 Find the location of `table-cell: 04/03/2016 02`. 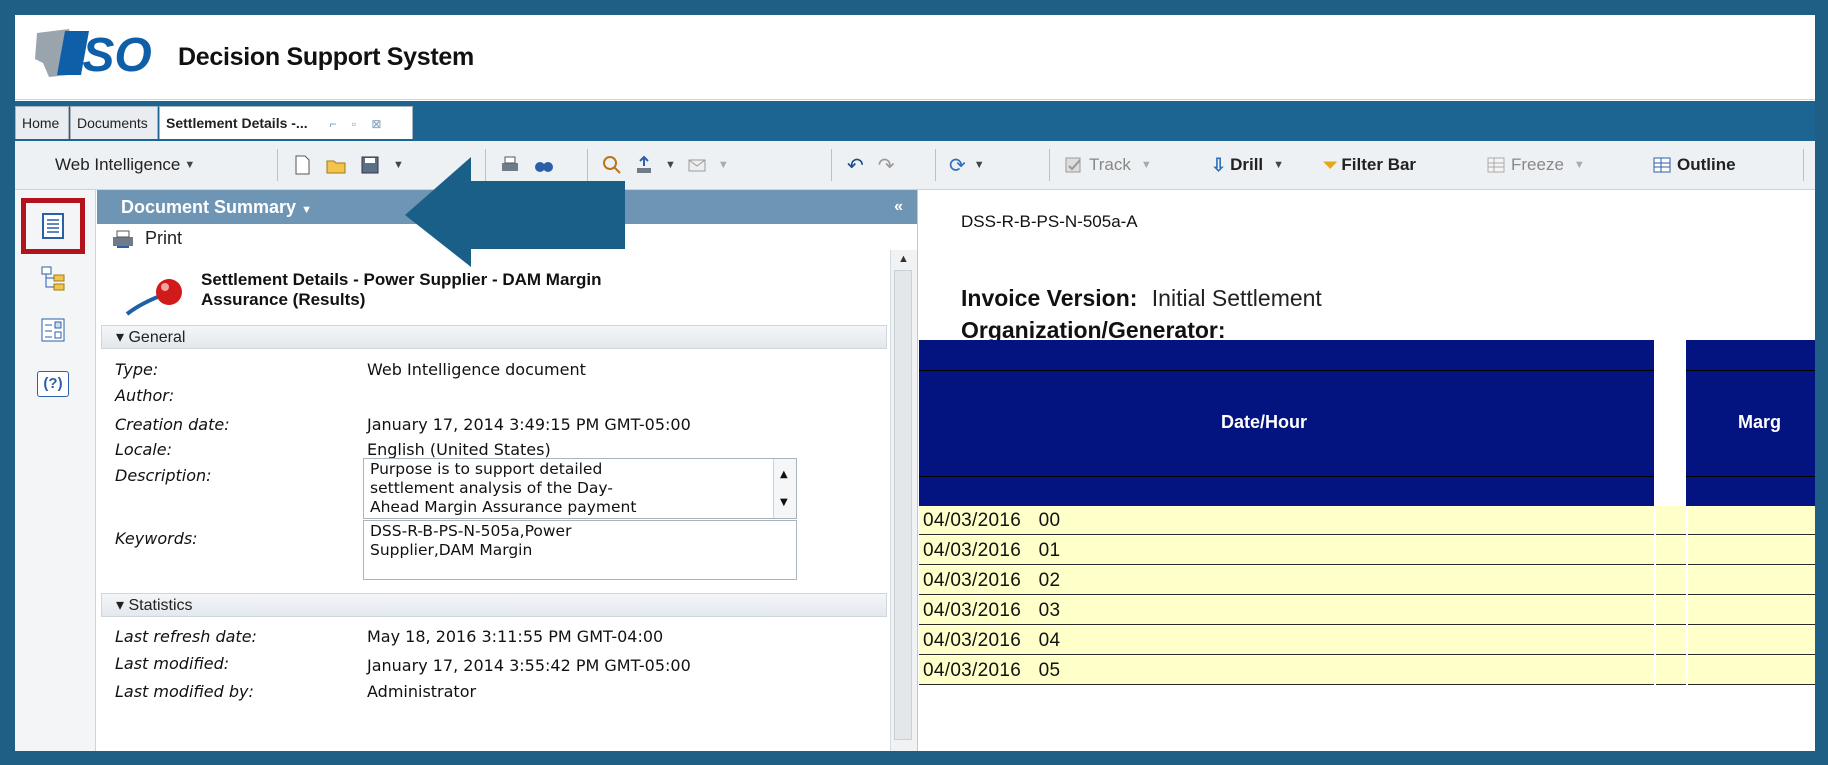

table-cell: 04/03/2016 02 is located at coordinates (1286, 580).